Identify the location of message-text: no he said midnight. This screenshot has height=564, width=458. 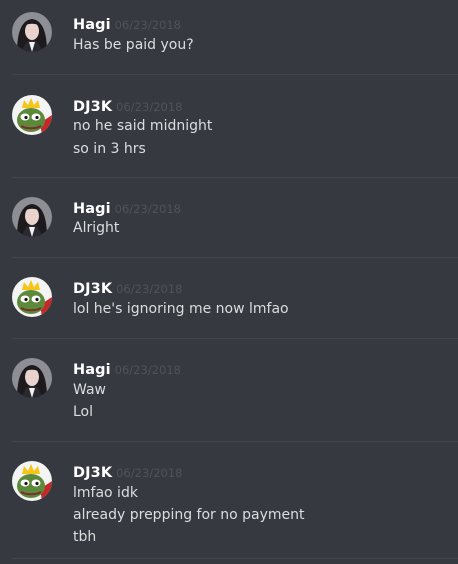
(143, 126).